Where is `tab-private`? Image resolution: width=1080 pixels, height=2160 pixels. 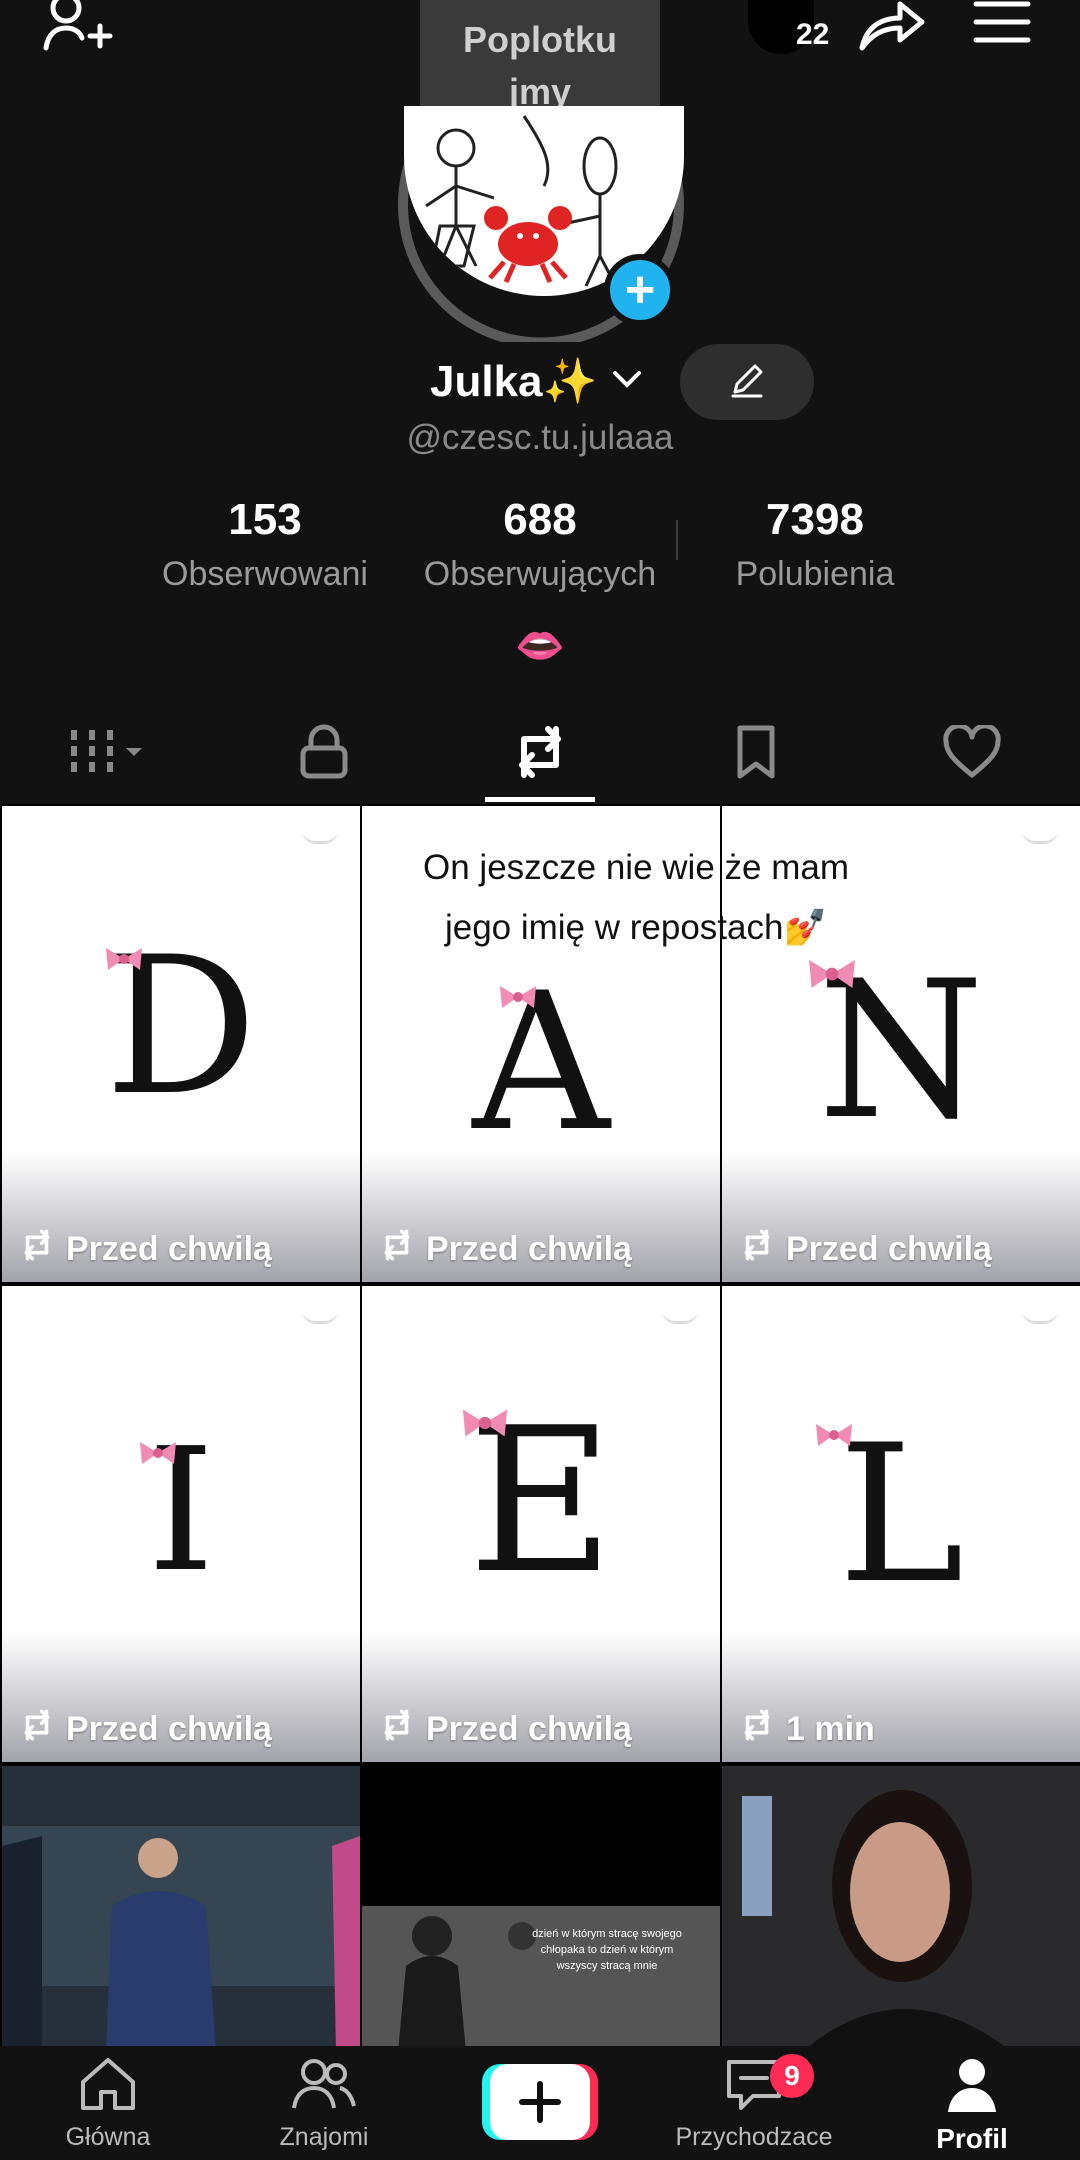
tab-private is located at coordinates (324, 754).